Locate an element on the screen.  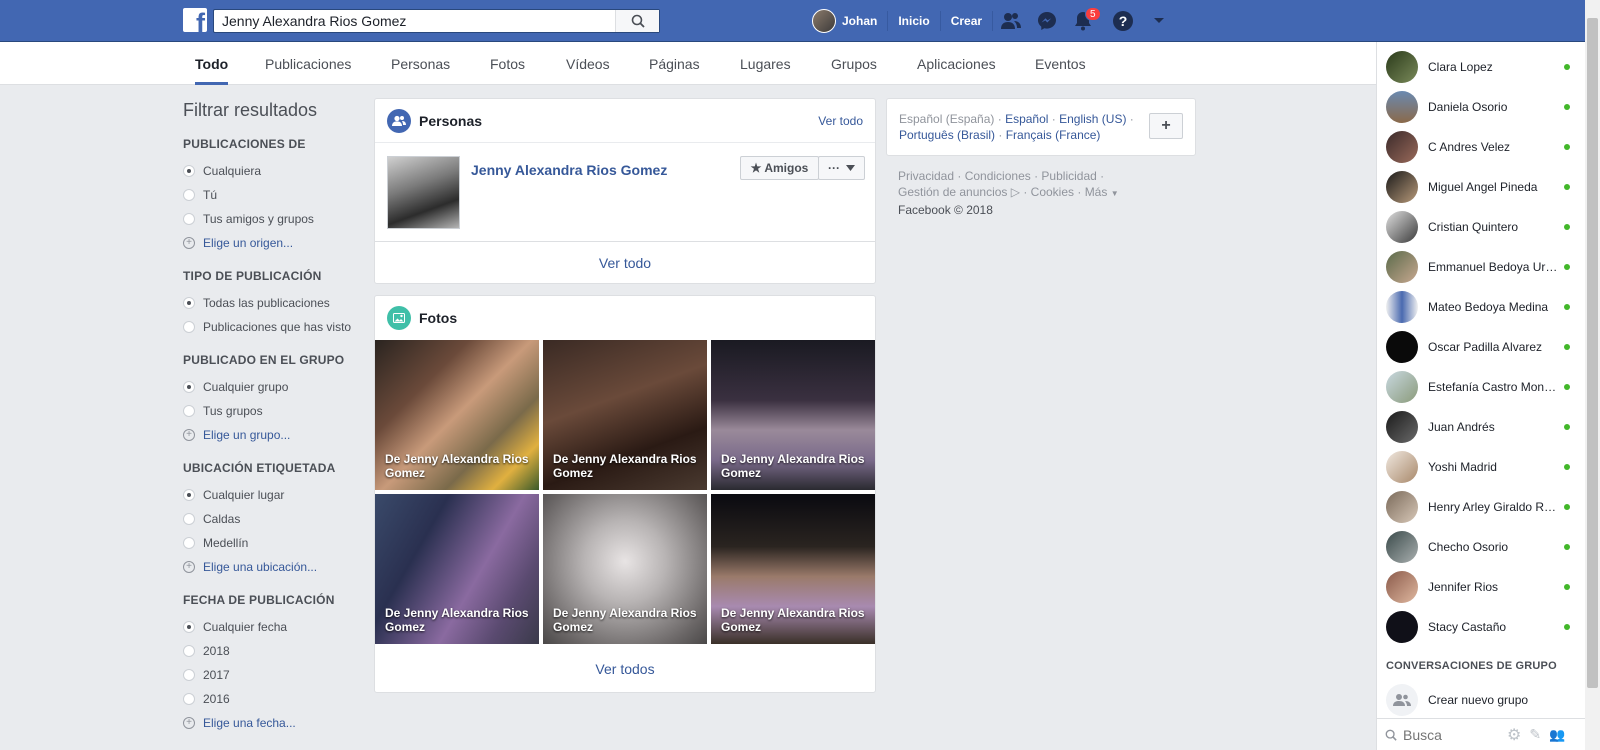
filter-option: Todas las publicaciones is located at coordinates (273, 303).